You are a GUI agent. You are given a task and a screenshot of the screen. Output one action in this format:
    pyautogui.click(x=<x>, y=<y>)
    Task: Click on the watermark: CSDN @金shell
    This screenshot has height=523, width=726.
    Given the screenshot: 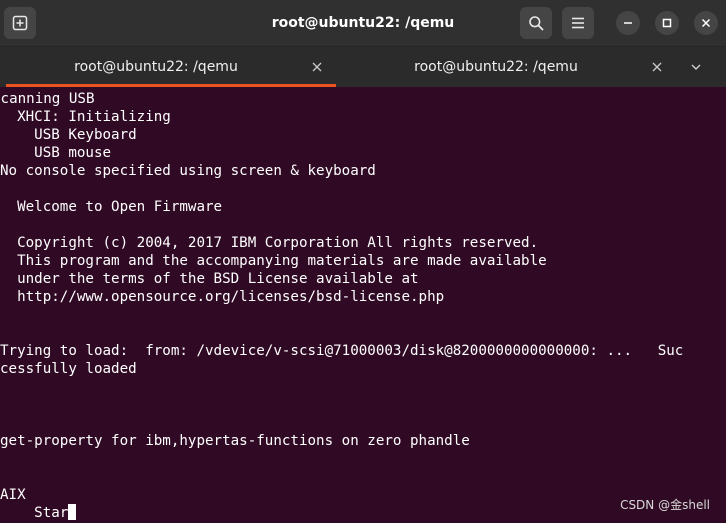 What is the action you would take?
    pyautogui.click(x=665, y=505)
    